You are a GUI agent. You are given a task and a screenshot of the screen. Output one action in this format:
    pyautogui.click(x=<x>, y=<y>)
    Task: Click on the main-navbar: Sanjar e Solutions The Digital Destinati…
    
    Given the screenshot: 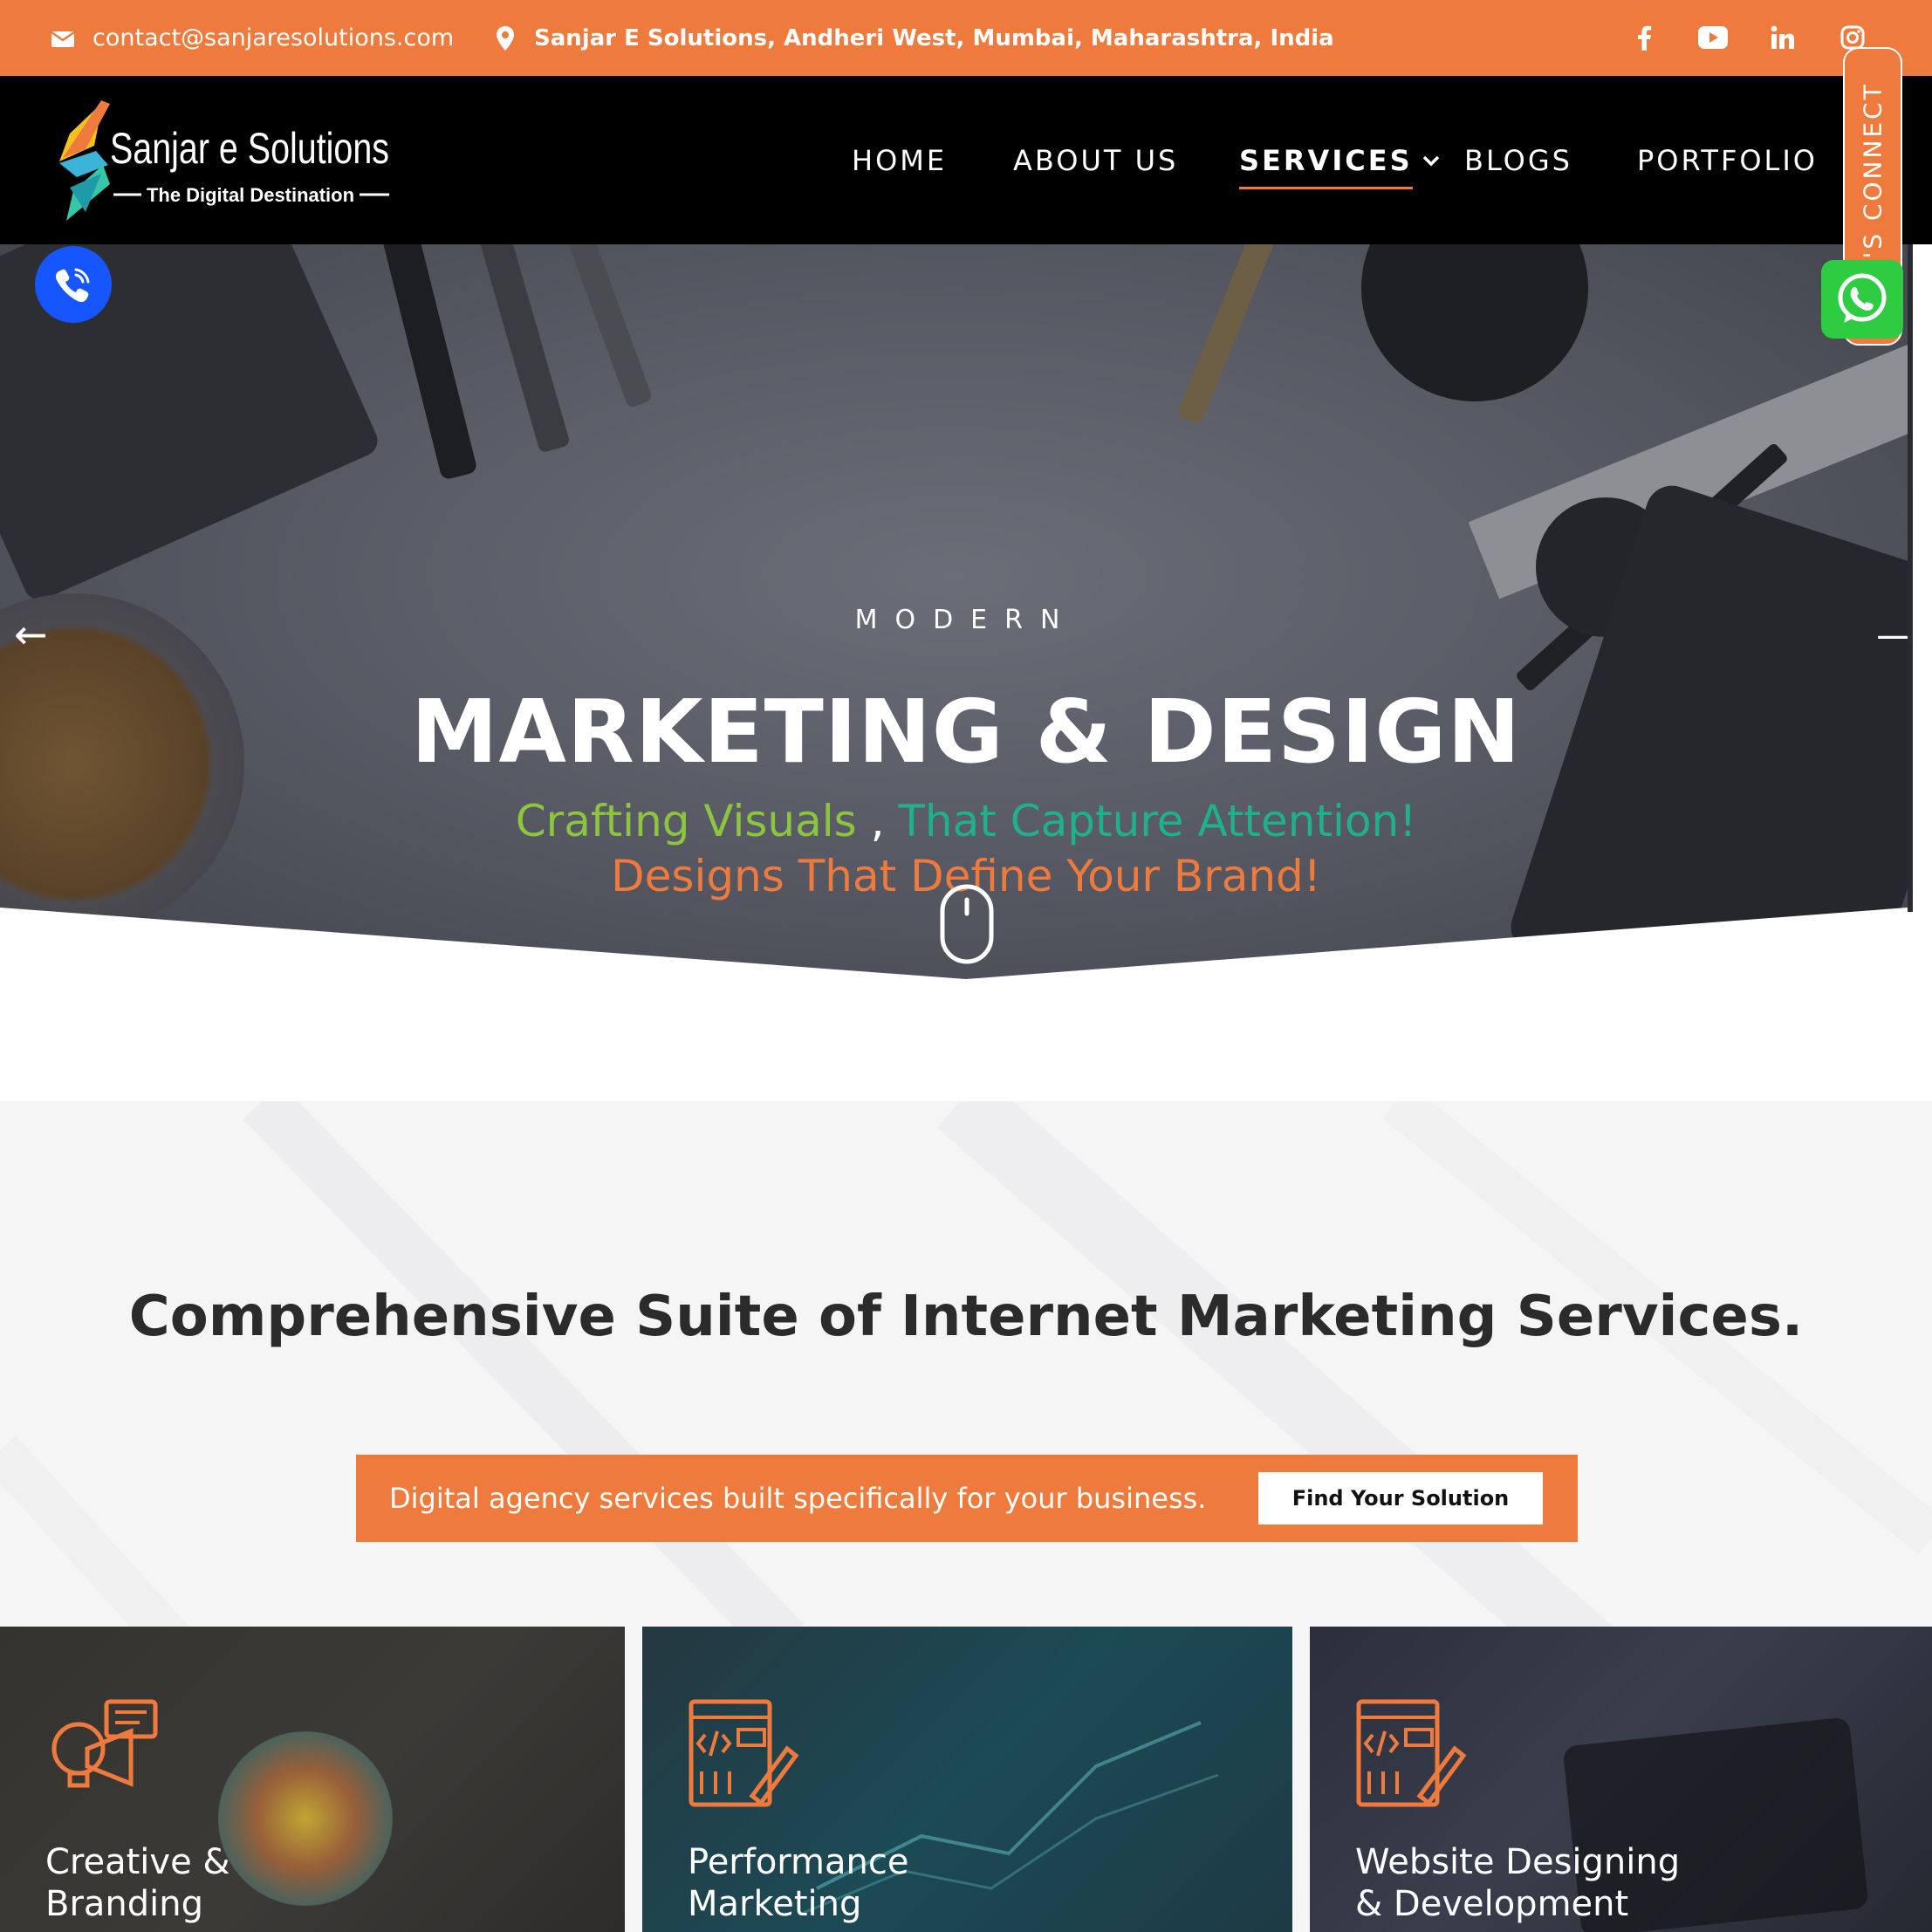 What is the action you would take?
    pyautogui.click(x=966, y=160)
    